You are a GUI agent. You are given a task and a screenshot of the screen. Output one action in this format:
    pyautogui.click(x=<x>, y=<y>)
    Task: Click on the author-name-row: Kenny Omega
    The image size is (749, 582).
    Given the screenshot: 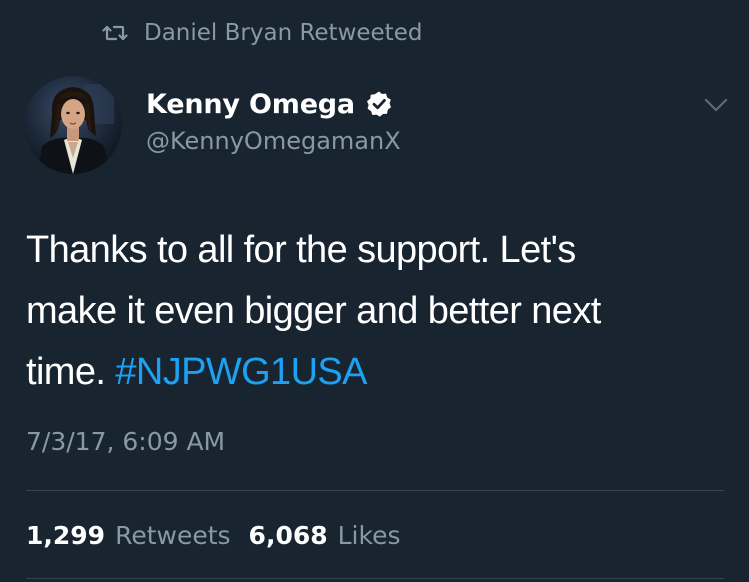 What is the action you would take?
    pyautogui.click(x=269, y=104)
    